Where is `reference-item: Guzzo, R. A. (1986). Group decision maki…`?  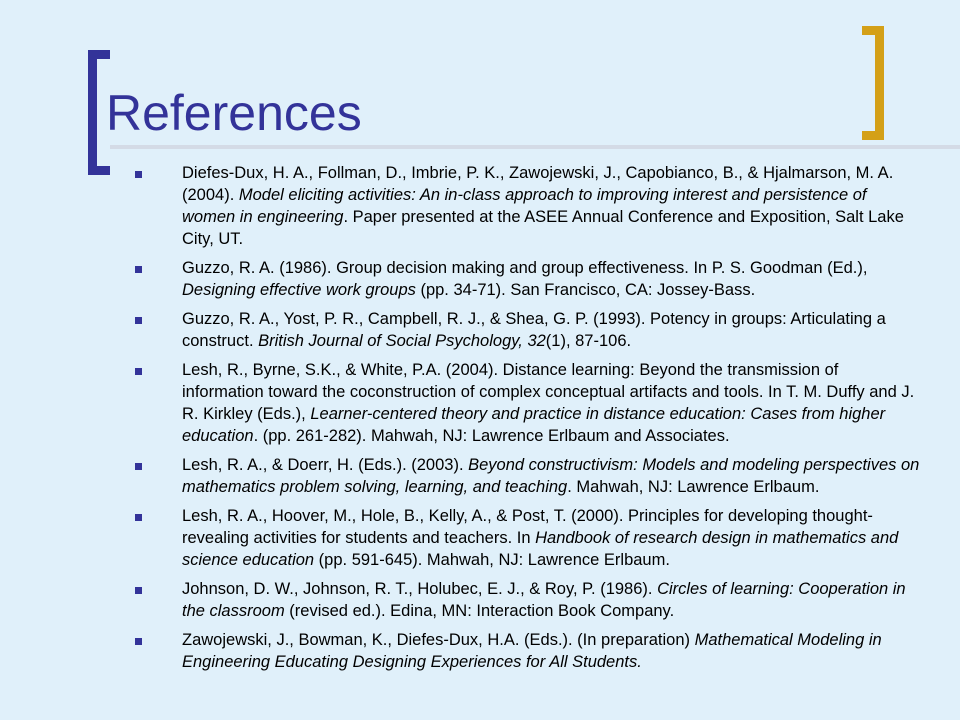 reference-item: Guzzo, R. A. (1986). Group decision maki… is located at coordinates (527, 279).